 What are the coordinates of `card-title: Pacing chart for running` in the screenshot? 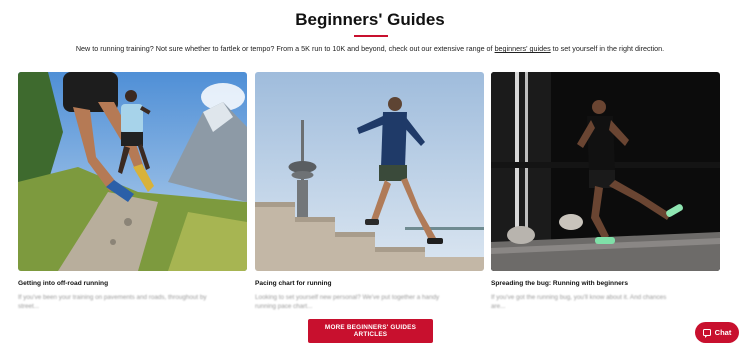 It's located at (369, 283).